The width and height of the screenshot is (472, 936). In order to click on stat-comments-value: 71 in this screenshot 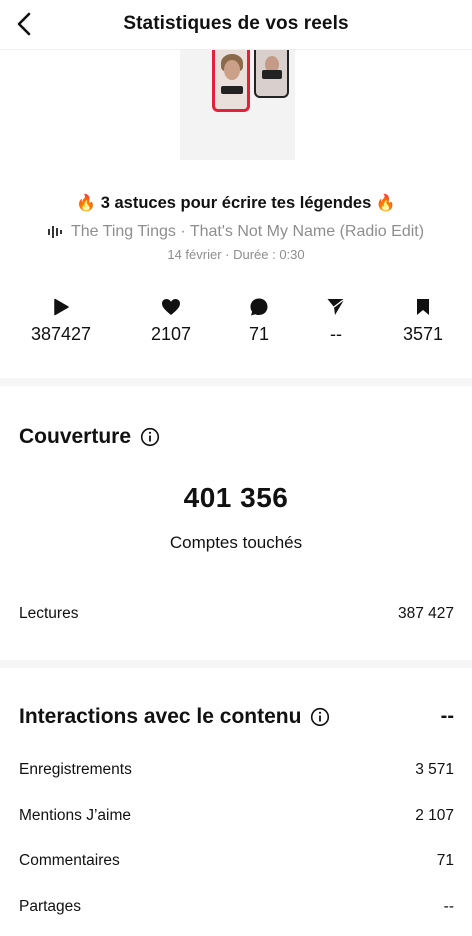, I will do `click(259, 334)`.